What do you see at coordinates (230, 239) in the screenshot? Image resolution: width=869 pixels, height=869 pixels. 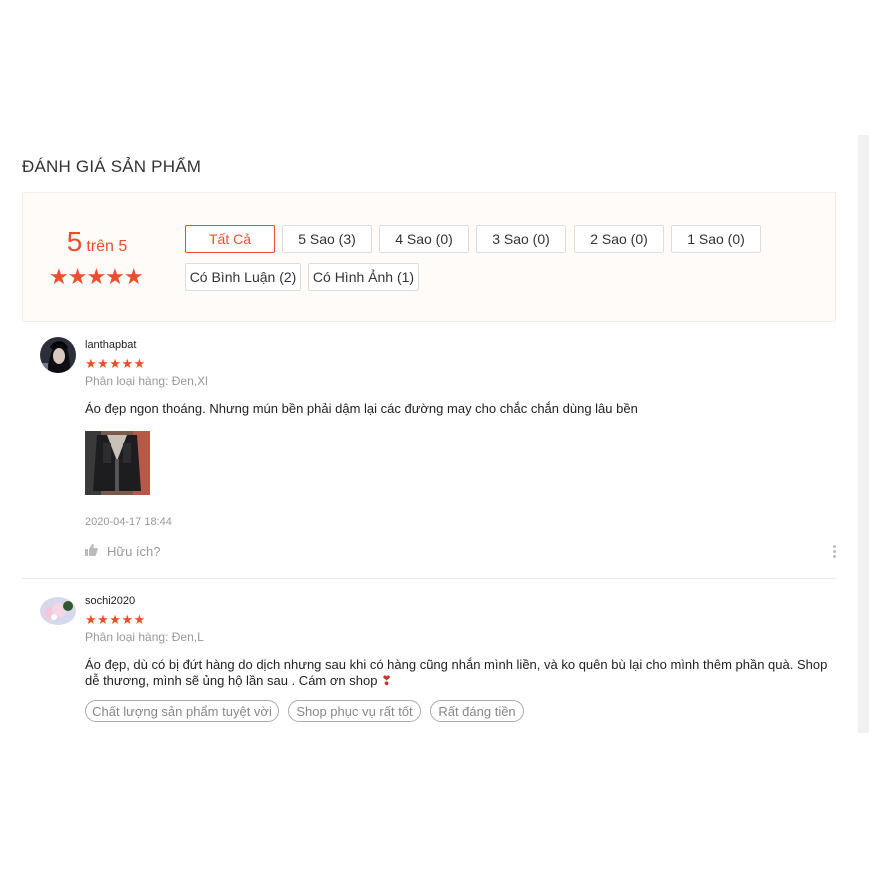 I see `filter-all-button: Tất Cả` at bounding box center [230, 239].